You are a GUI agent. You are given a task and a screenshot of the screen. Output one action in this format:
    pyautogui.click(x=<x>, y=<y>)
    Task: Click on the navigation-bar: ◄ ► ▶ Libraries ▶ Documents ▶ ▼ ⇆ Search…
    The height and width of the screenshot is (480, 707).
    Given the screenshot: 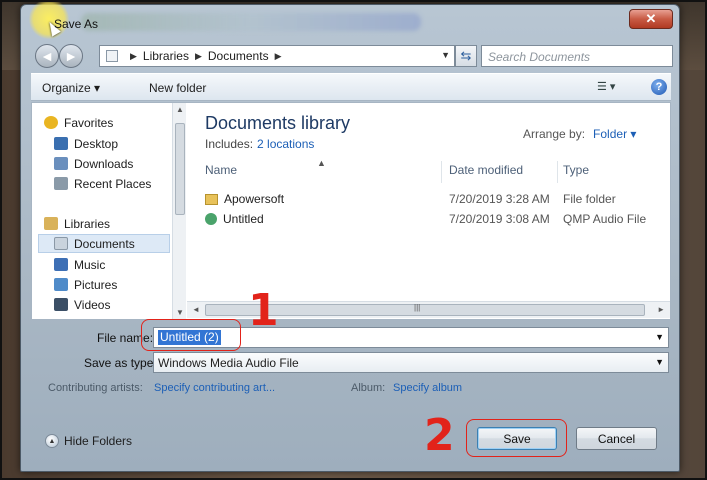 What is the action you would take?
    pyautogui.click(x=350, y=69)
    